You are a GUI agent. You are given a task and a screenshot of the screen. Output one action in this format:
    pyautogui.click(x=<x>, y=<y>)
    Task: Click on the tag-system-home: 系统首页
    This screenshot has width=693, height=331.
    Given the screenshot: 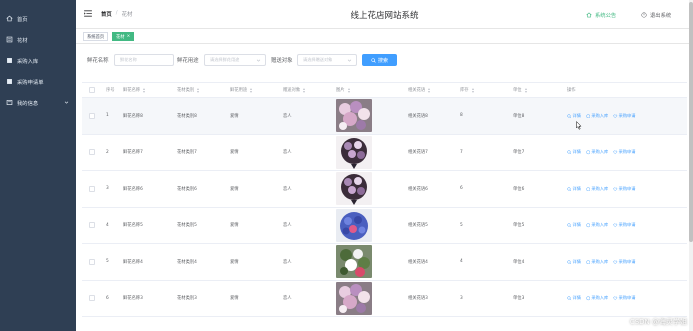 What is the action you would take?
    pyautogui.click(x=96, y=36)
    